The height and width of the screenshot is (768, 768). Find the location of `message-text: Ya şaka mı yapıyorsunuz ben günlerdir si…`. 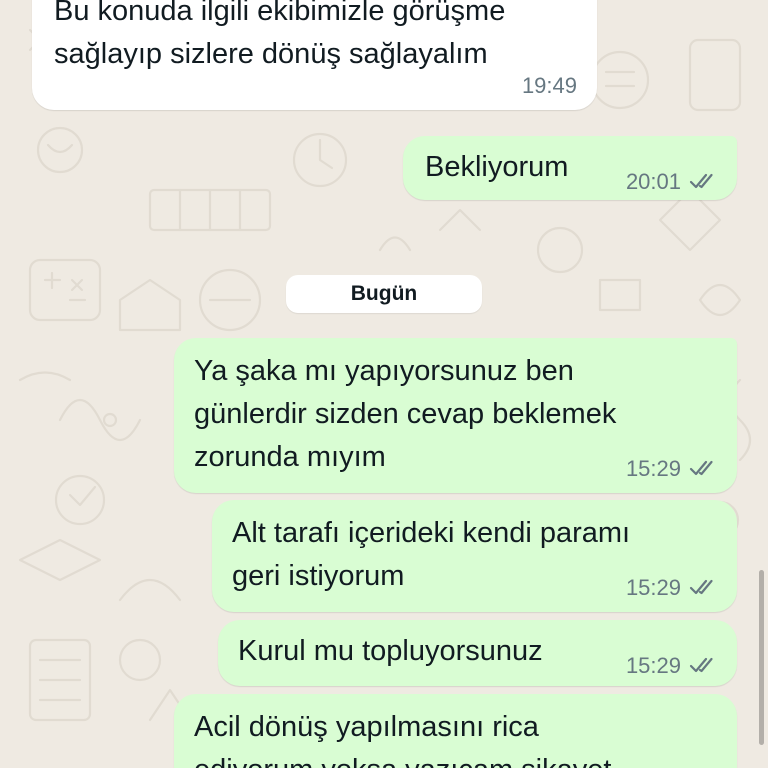

message-text: Ya şaka mı yapıyorsunuz ben günlerdir si… is located at coordinates (405, 414).